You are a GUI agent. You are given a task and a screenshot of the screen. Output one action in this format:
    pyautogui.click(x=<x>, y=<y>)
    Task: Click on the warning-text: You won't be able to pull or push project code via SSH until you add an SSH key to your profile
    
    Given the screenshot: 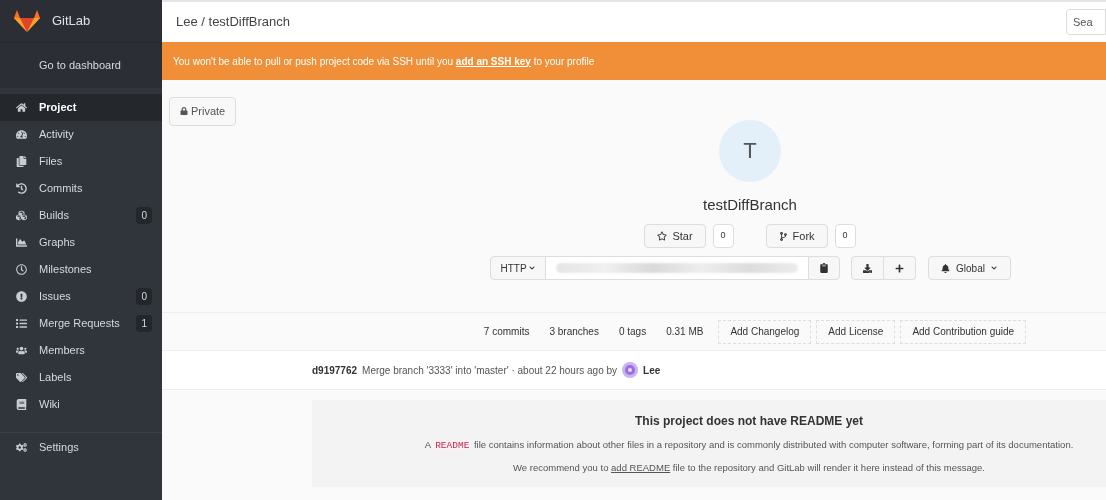 What is the action you would take?
    pyautogui.click(x=384, y=61)
    